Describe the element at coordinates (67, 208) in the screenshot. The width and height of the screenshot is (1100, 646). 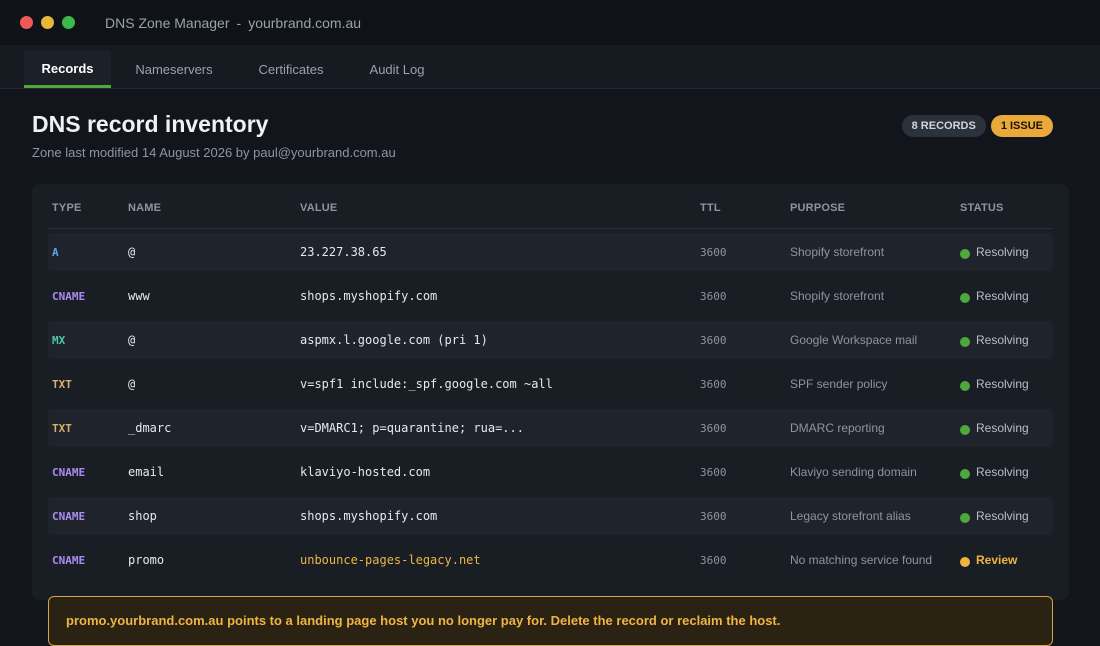
I see `column-header-type: TYPE` at that location.